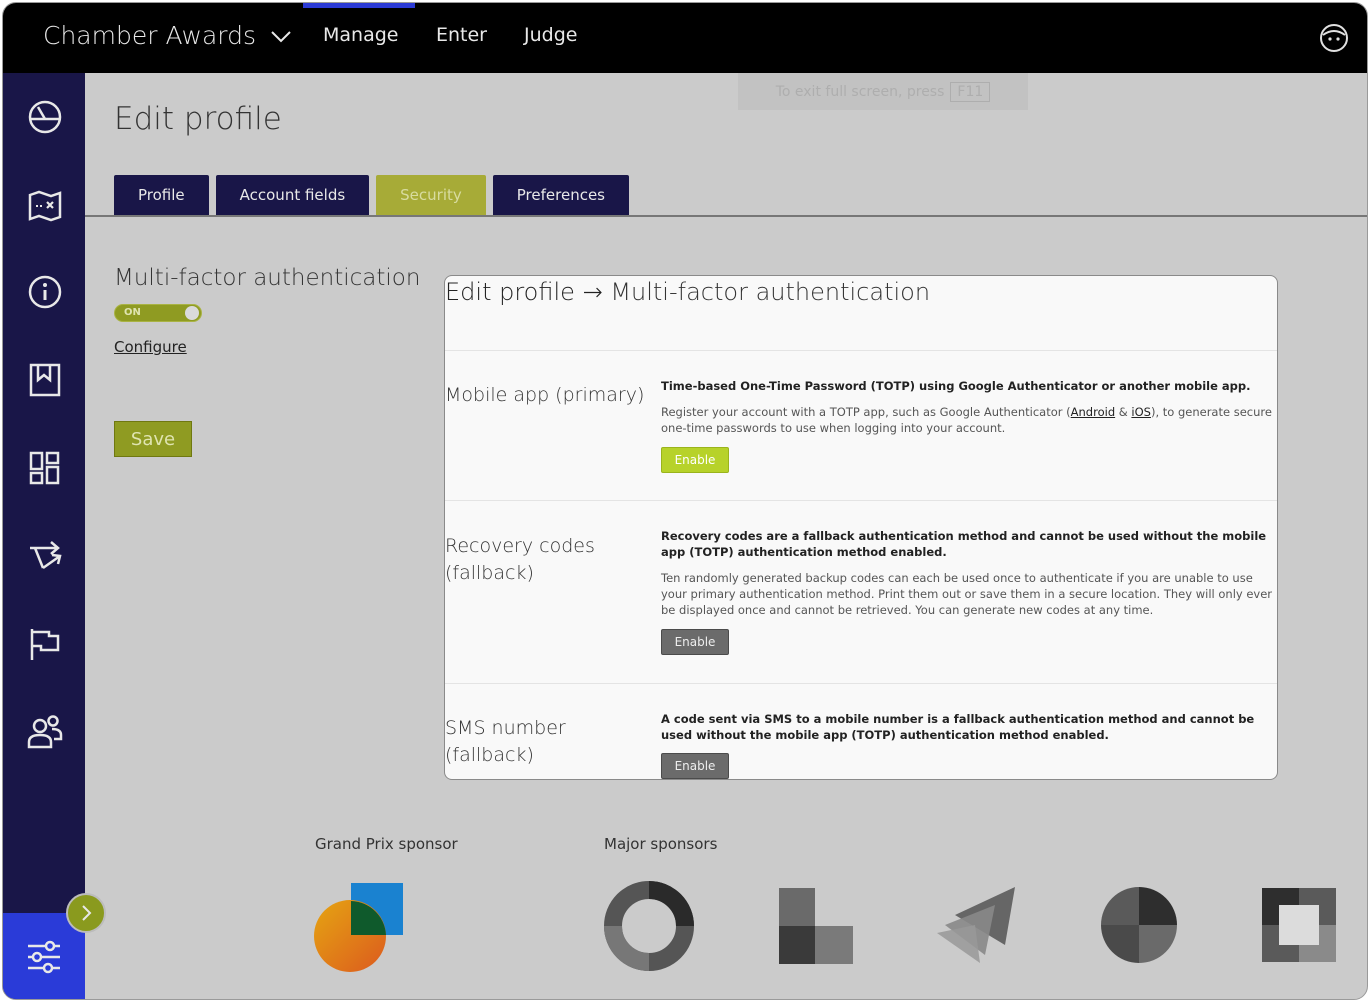 This screenshot has height=1006, width=1370. Describe the element at coordinates (1123, 412) in the screenshot. I see `section-text-part: &` at that location.